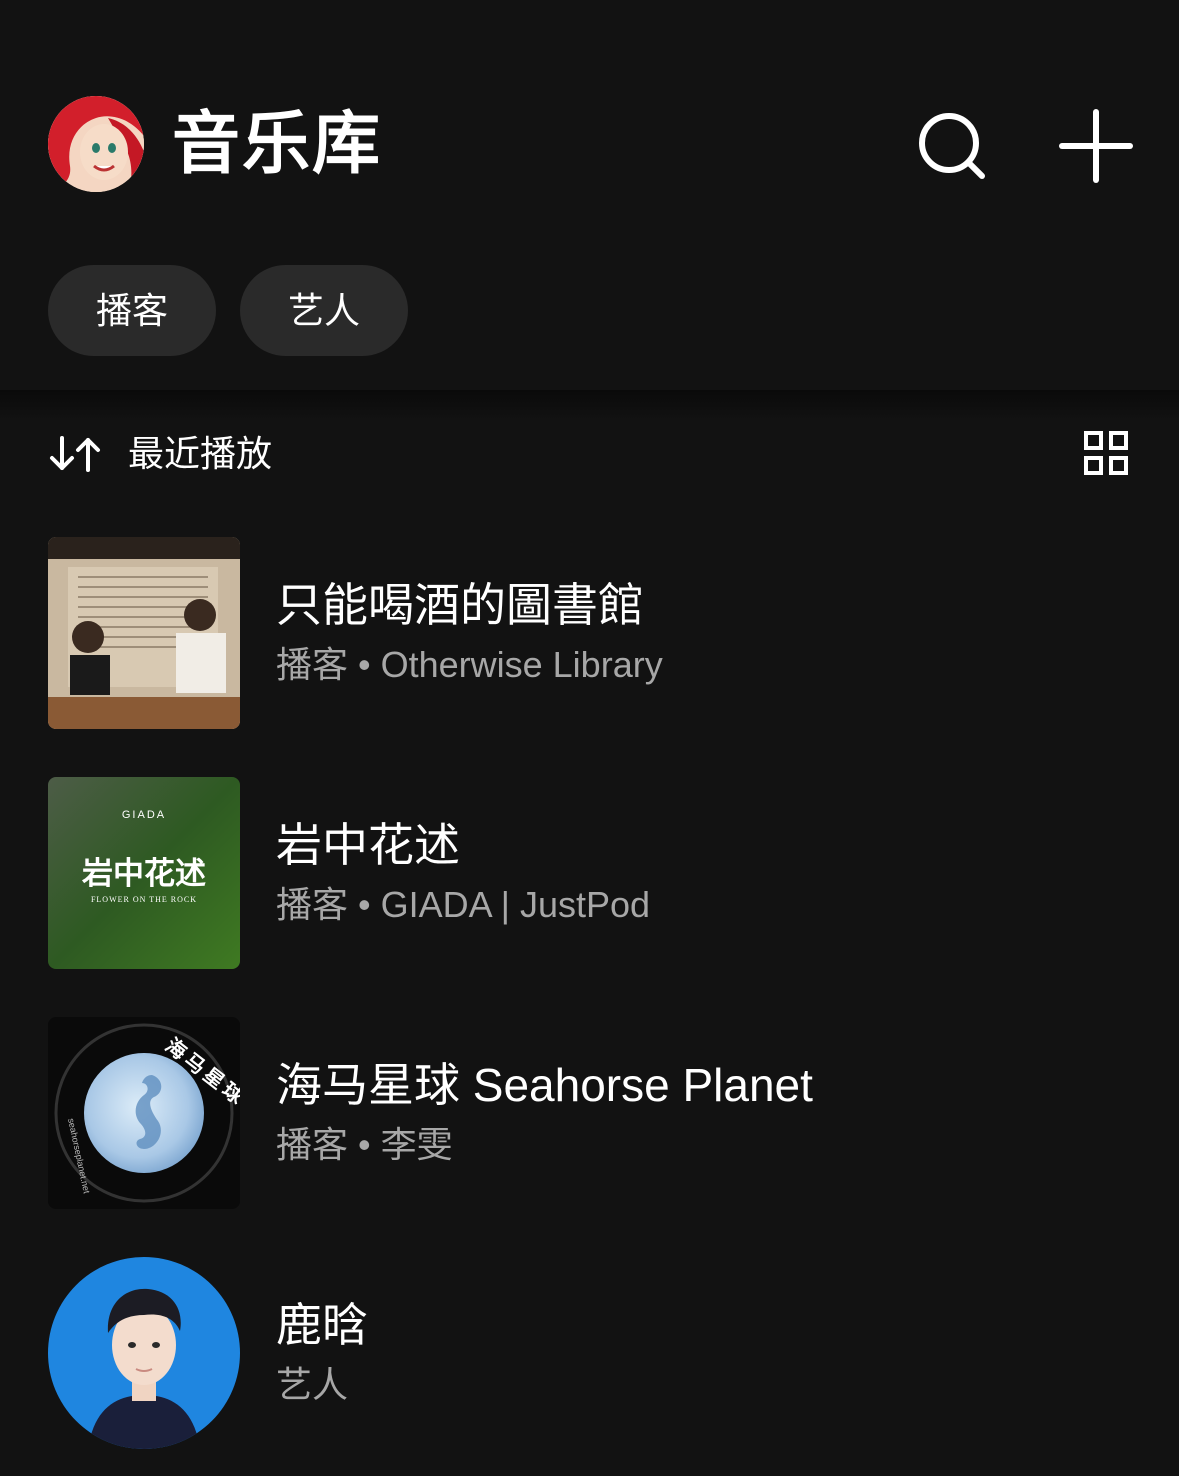  What do you see at coordinates (469, 664) in the screenshot?
I see `item-subtitle: 播客 • Otherwise Library` at bounding box center [469, 664].